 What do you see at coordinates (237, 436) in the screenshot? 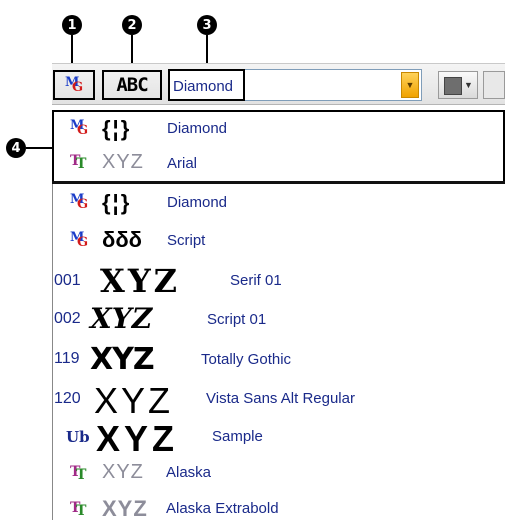
I see `font-name: Sample` at bounding box center [237, 436].